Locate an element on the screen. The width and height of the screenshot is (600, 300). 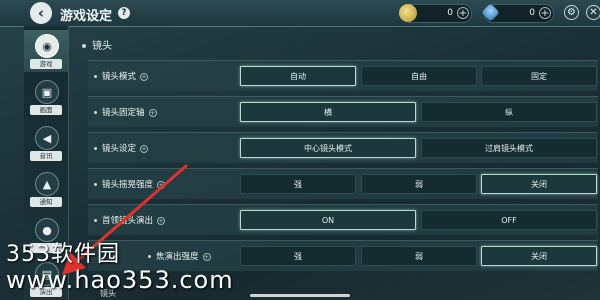
back-button: ‹ is located at coordinates (41, 13).